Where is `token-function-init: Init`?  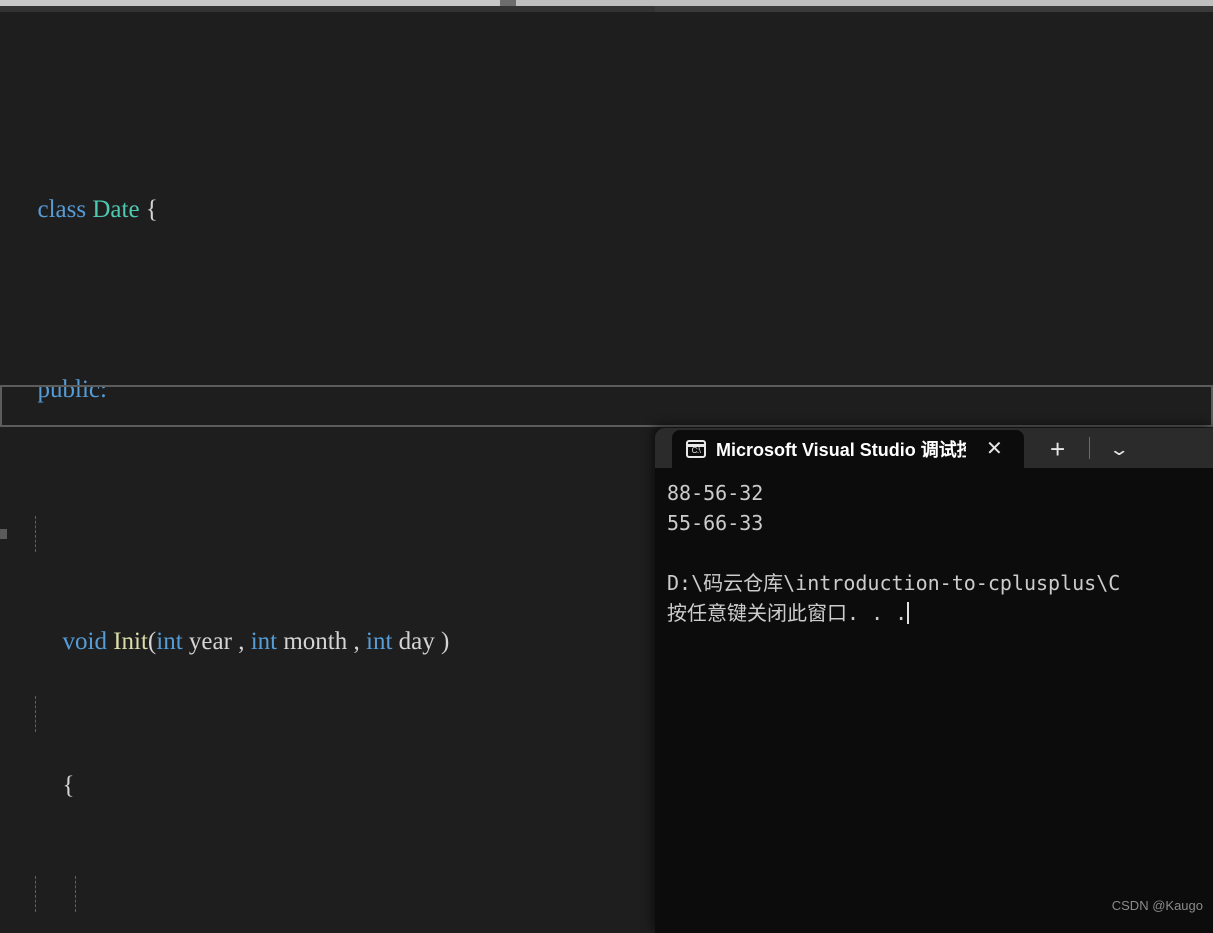
token-function-init: Init is located at coordinates (130, 641).